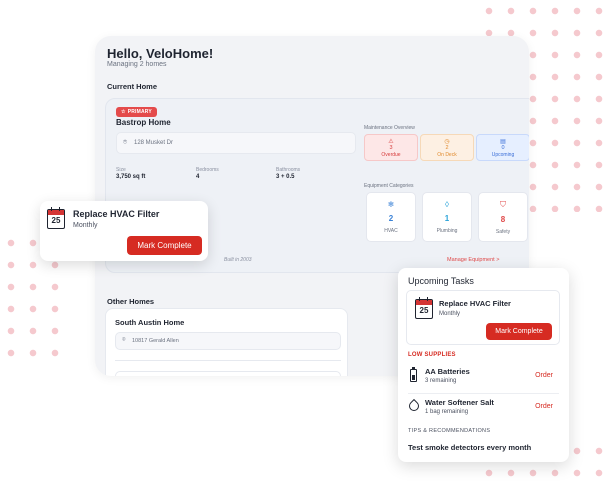 The height and width of the screenshot is (484, 616). What do you see at coordinates (136, 112) in the screenshot?
I see `primary-badge: ☆ PRIMARY` at bounding box center [136, 112].